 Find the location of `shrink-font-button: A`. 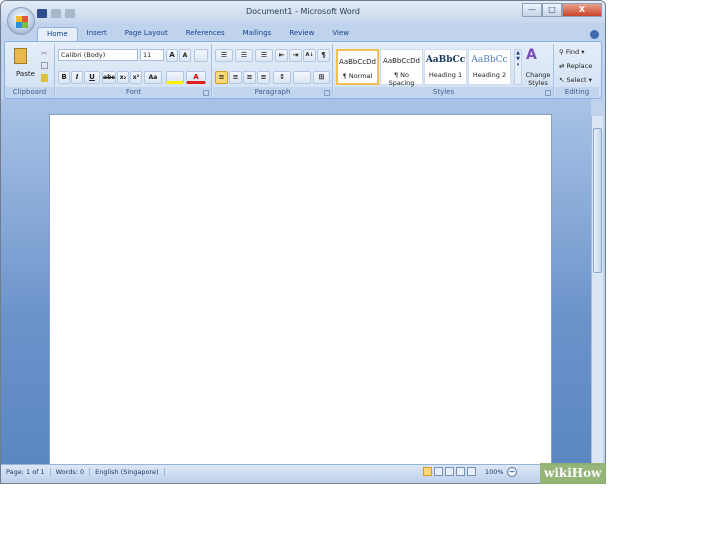

shrink-font-button: A is located at coordinates (185, 55).